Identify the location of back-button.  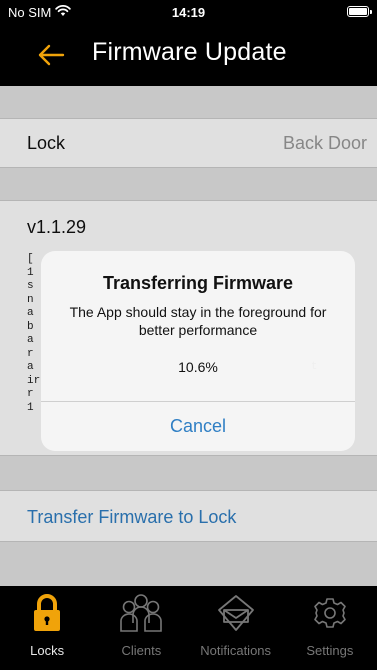
(51, 55).